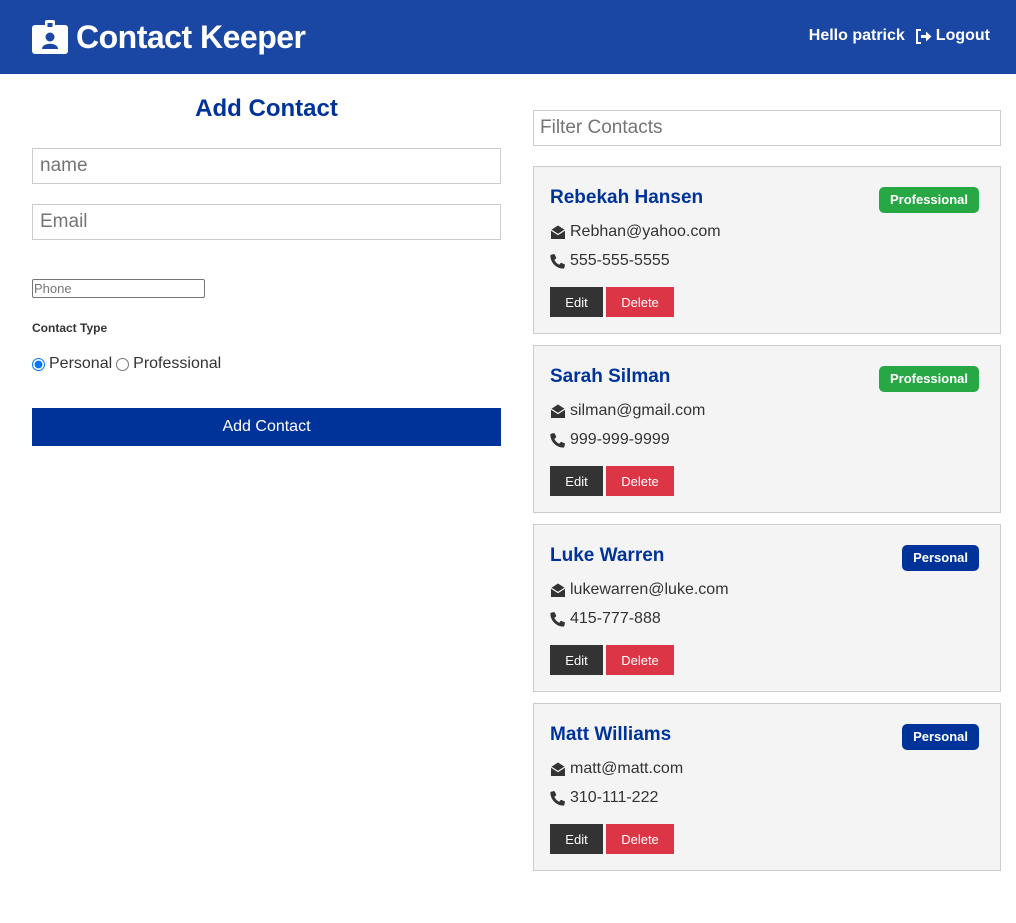  What do you see at coordinates (620, 439) in the screenshot?
I see `contact-phone-text: 999-999-9999` at bounding box center [620, 439].